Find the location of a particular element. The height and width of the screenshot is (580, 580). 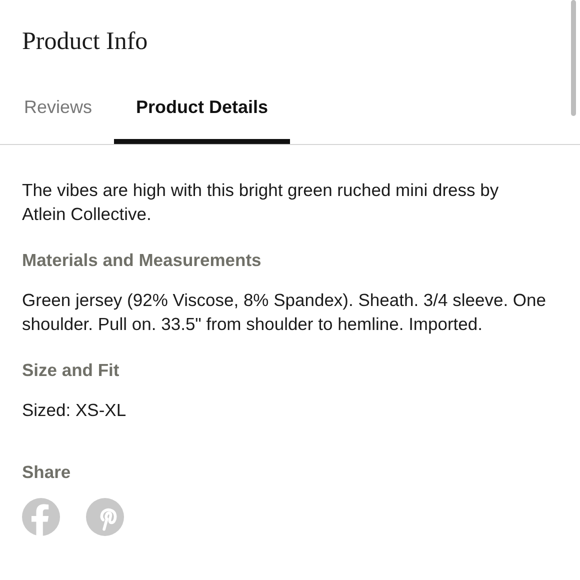

section-heading: Share is located at coordinates (47, 472).